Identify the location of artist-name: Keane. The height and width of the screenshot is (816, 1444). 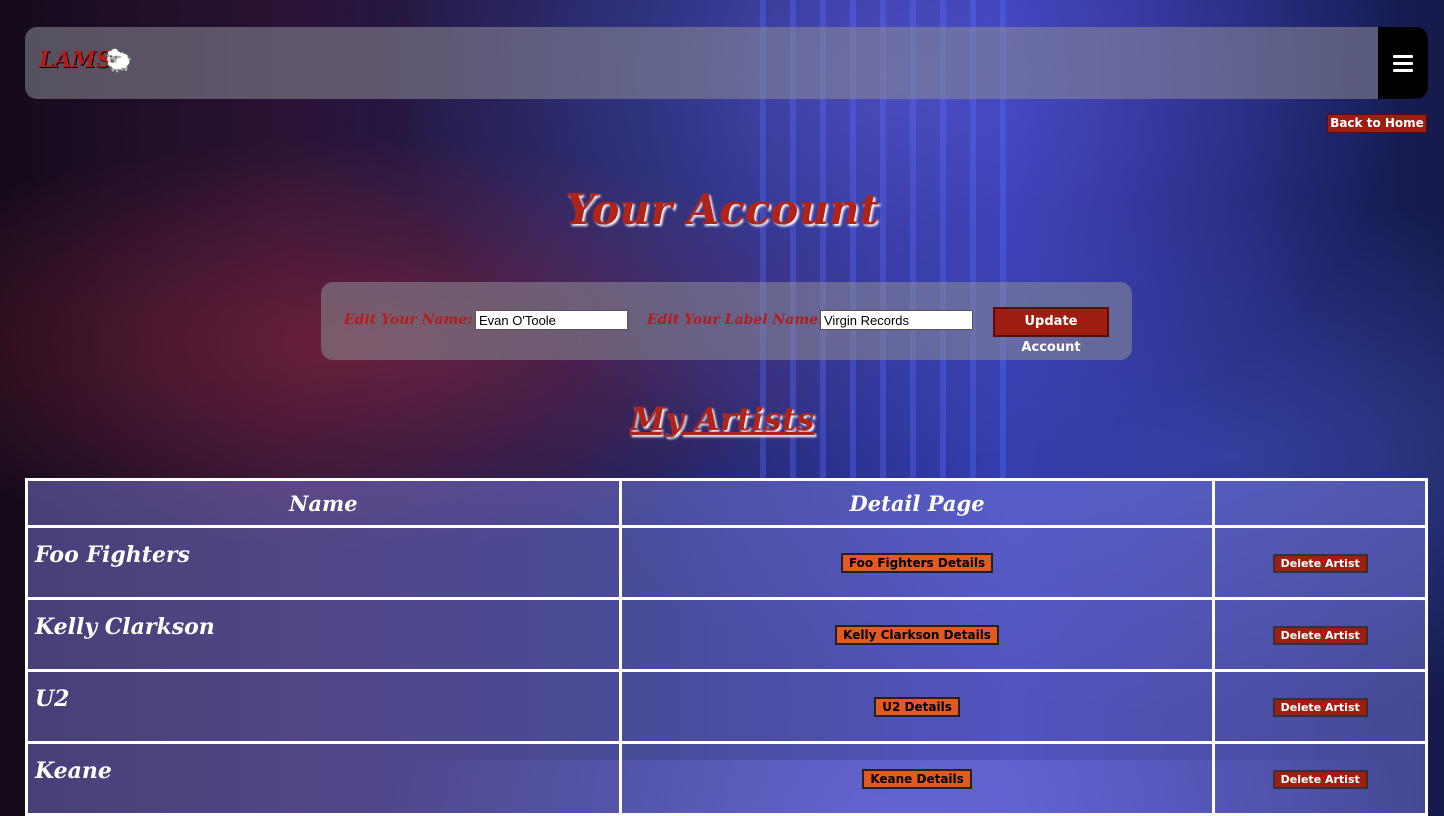
(323, 778).